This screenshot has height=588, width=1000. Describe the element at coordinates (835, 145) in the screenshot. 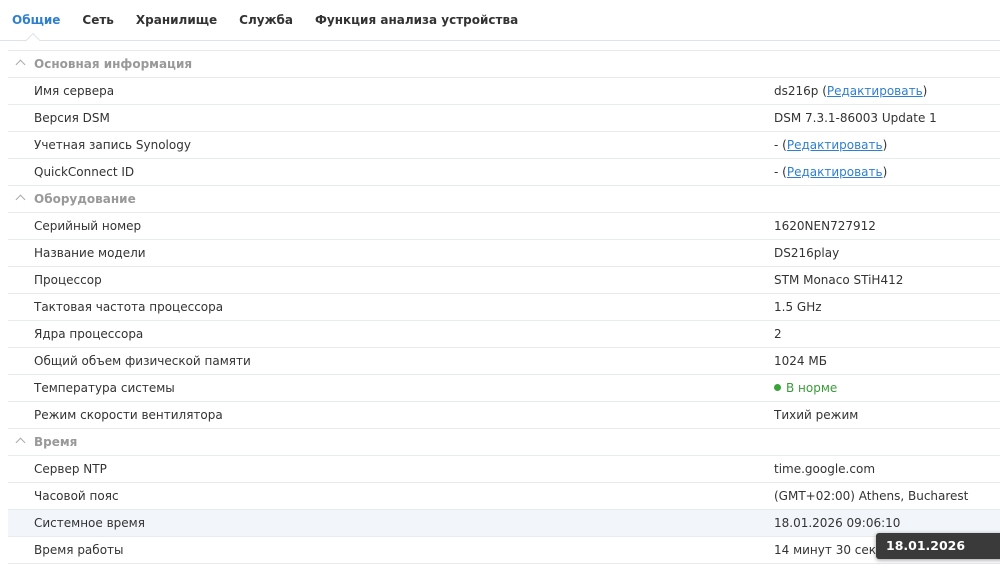

I see `edit-account-link: Редактировать` at that location.